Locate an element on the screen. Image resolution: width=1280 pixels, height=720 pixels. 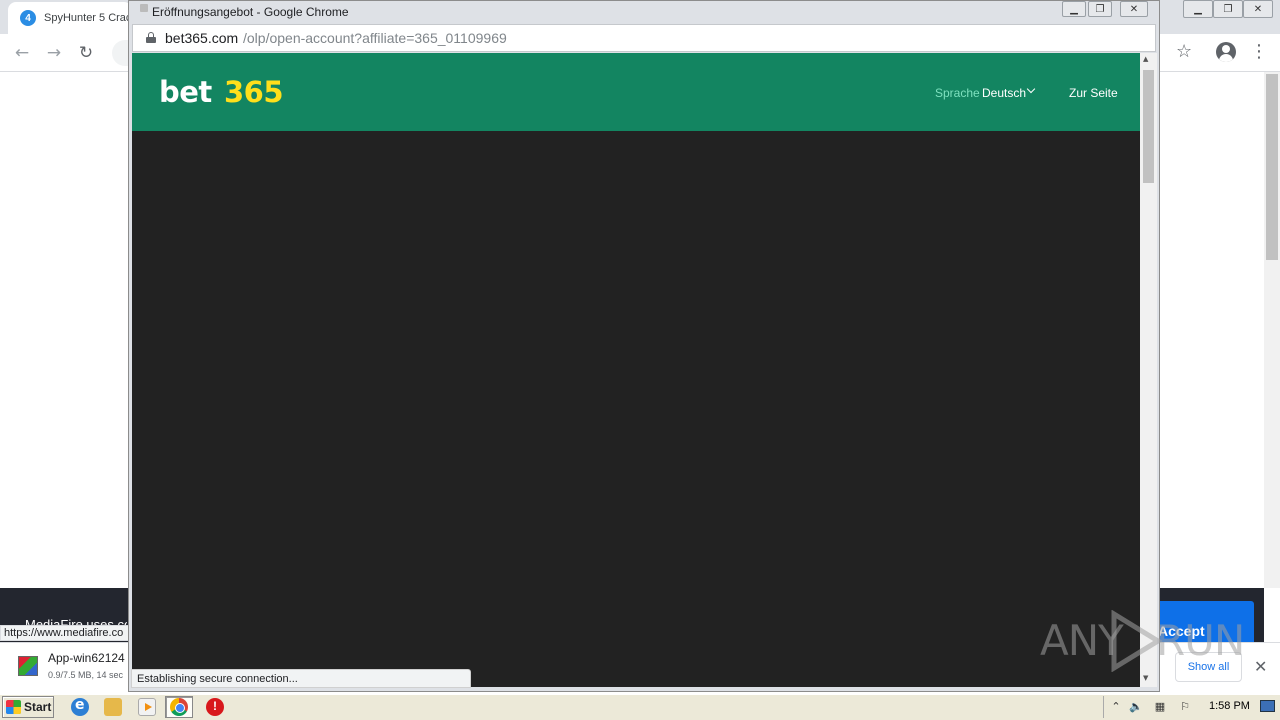
action-center-flag-icon: ⚐ is located at coordinates (1185, 707).